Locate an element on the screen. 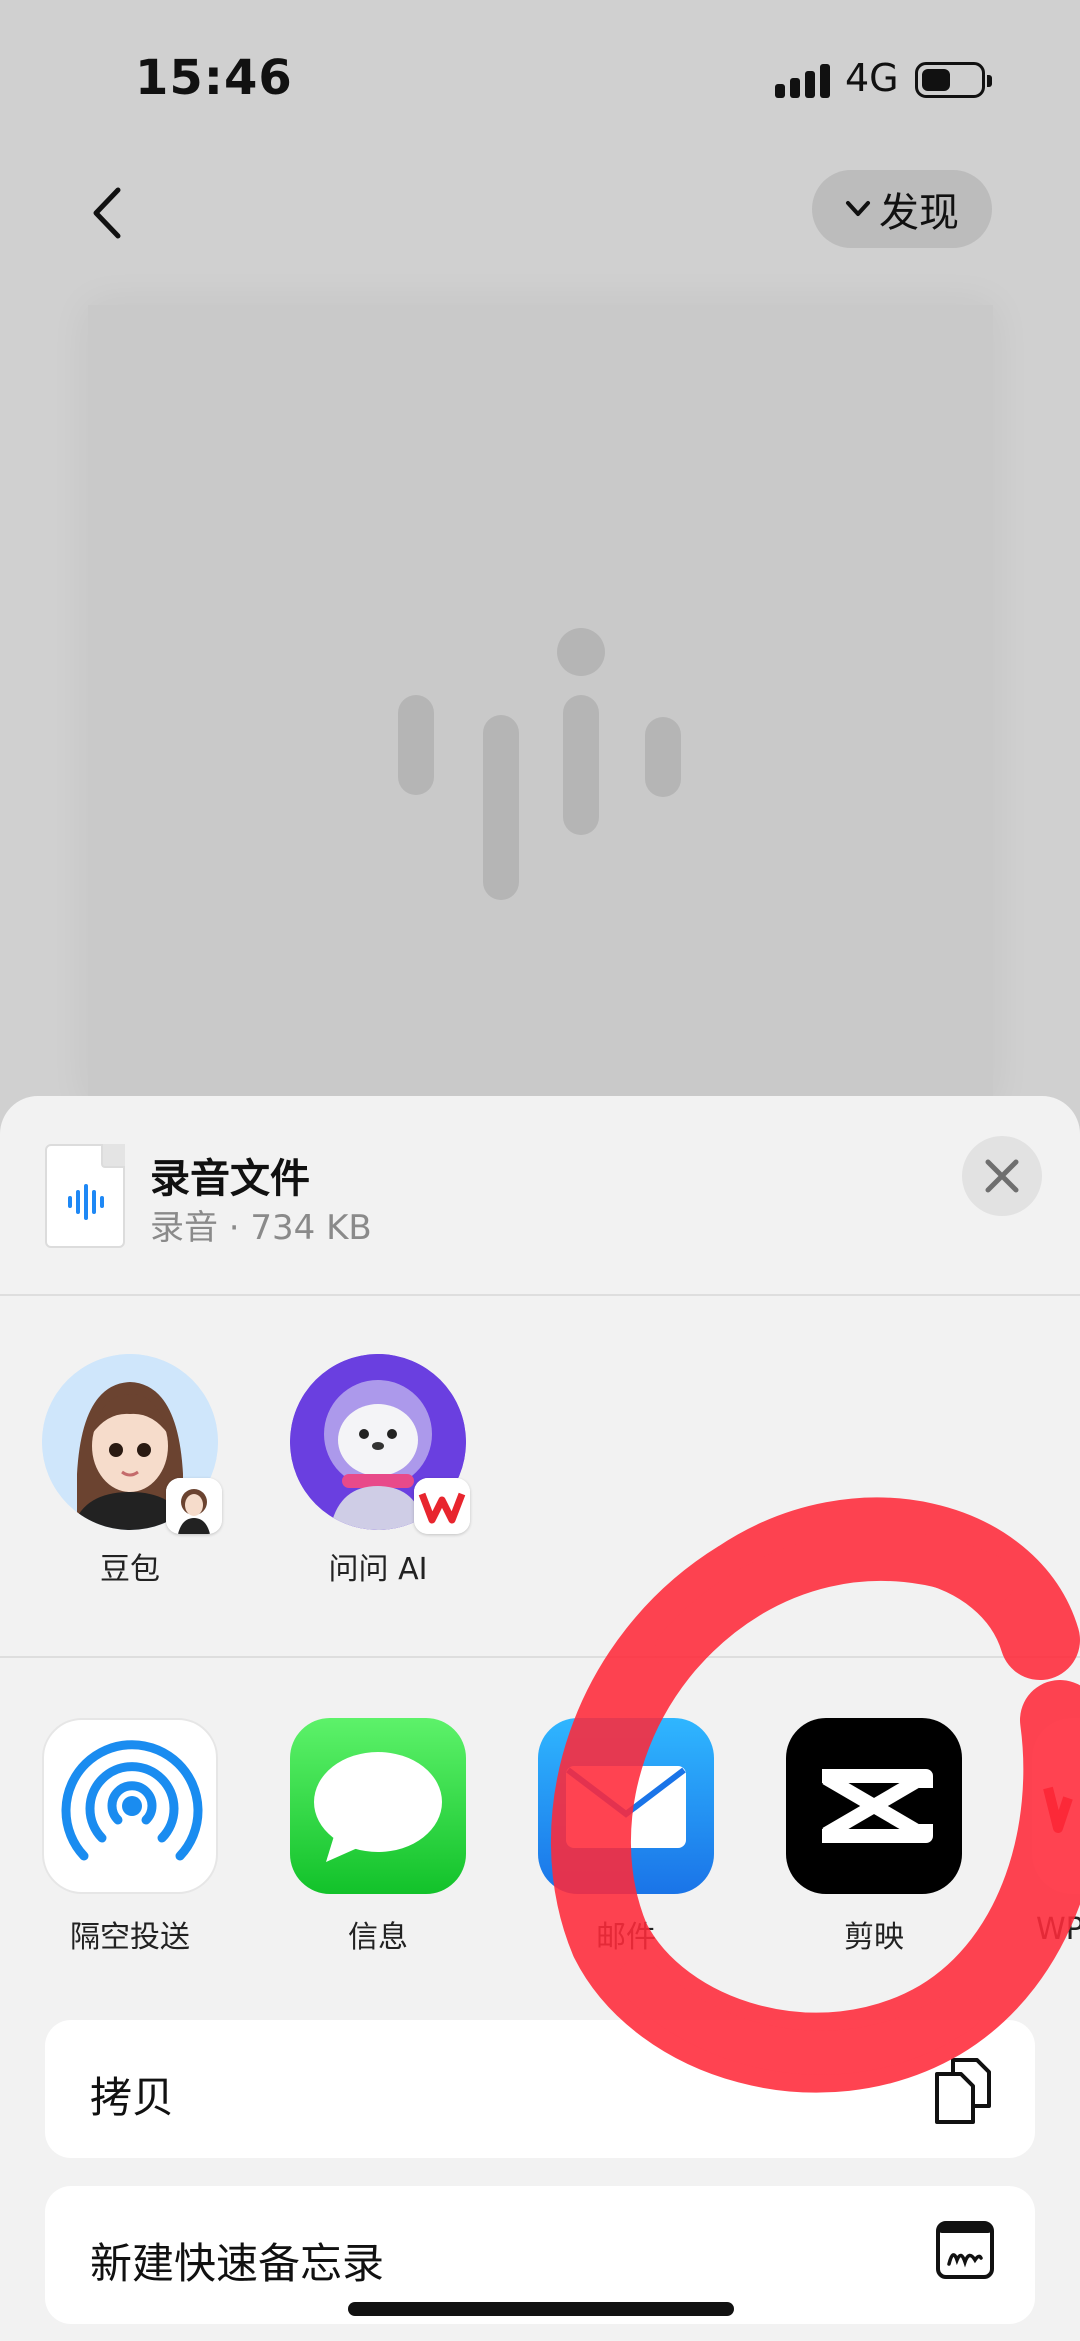 This screenshot has height=2341, width=1080. battery-icon is located at coordinates (953, 80).